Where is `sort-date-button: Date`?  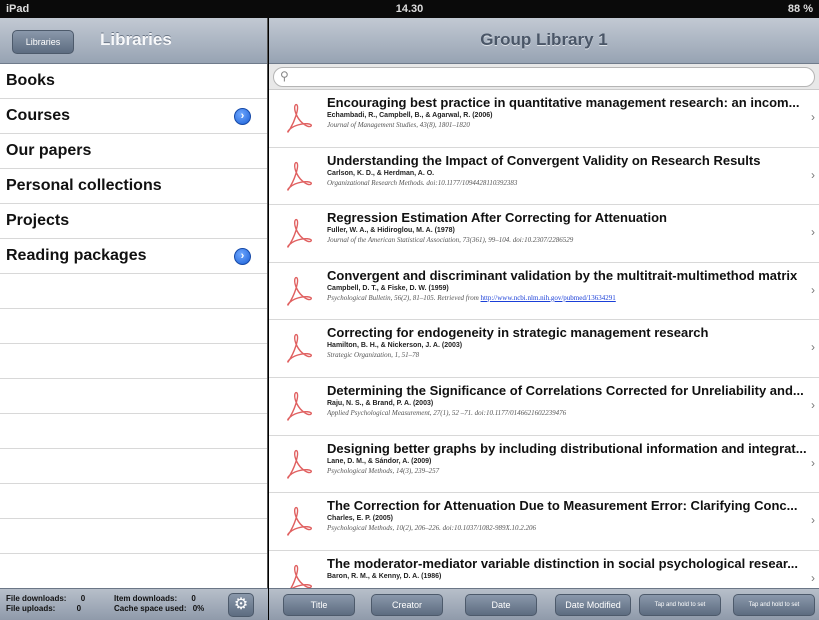 sort-date-button: Date is located at coordinates (501, 605).